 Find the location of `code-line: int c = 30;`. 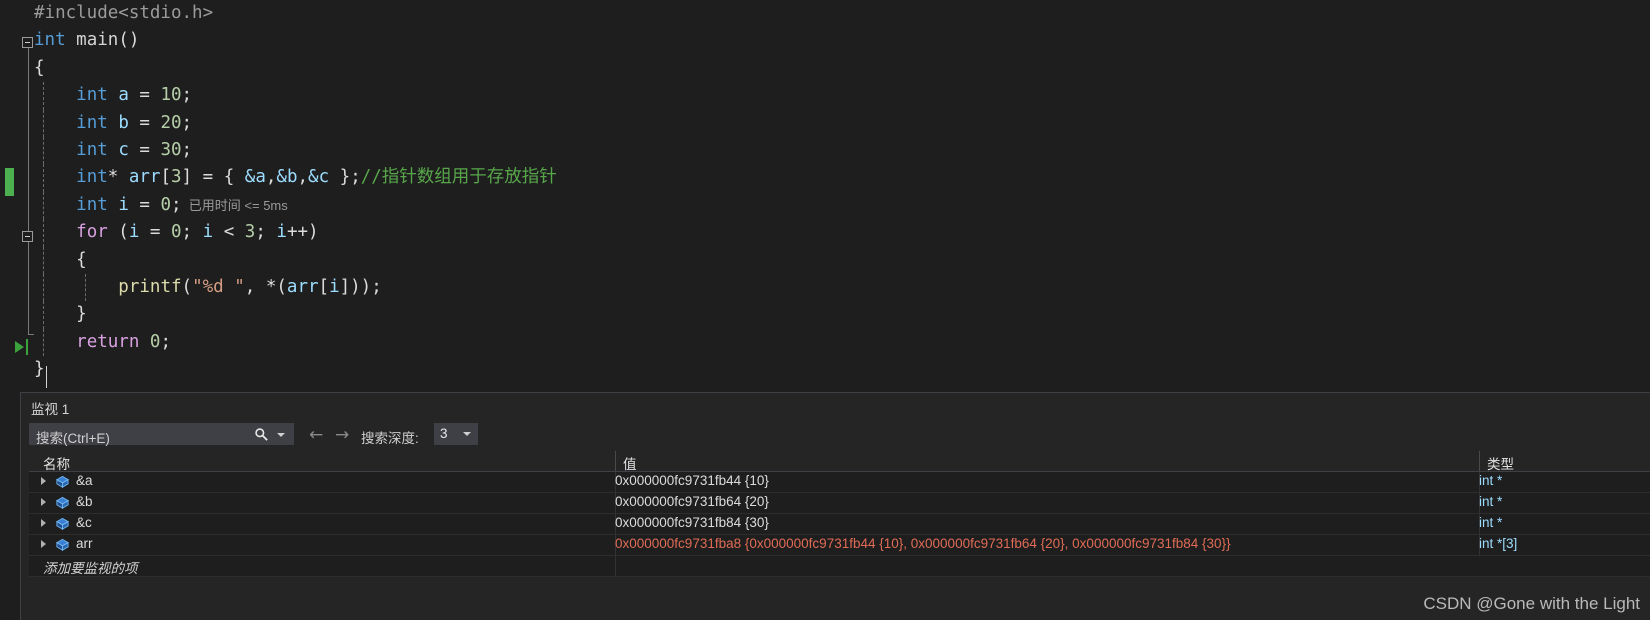

code-line: int c = 30; is located at coordinates (842, 150).